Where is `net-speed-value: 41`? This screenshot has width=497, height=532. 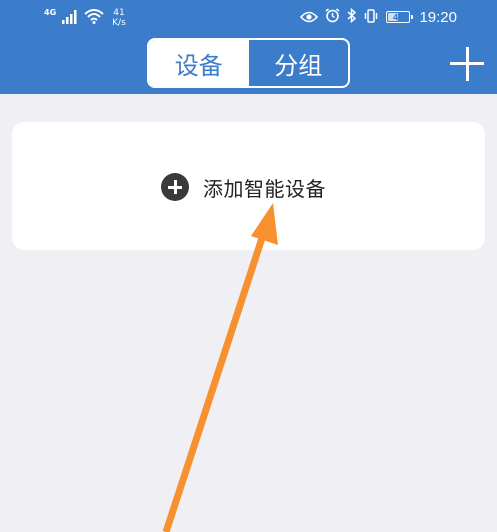 net-speed-value: 41 is located at coordinates (119, 13).